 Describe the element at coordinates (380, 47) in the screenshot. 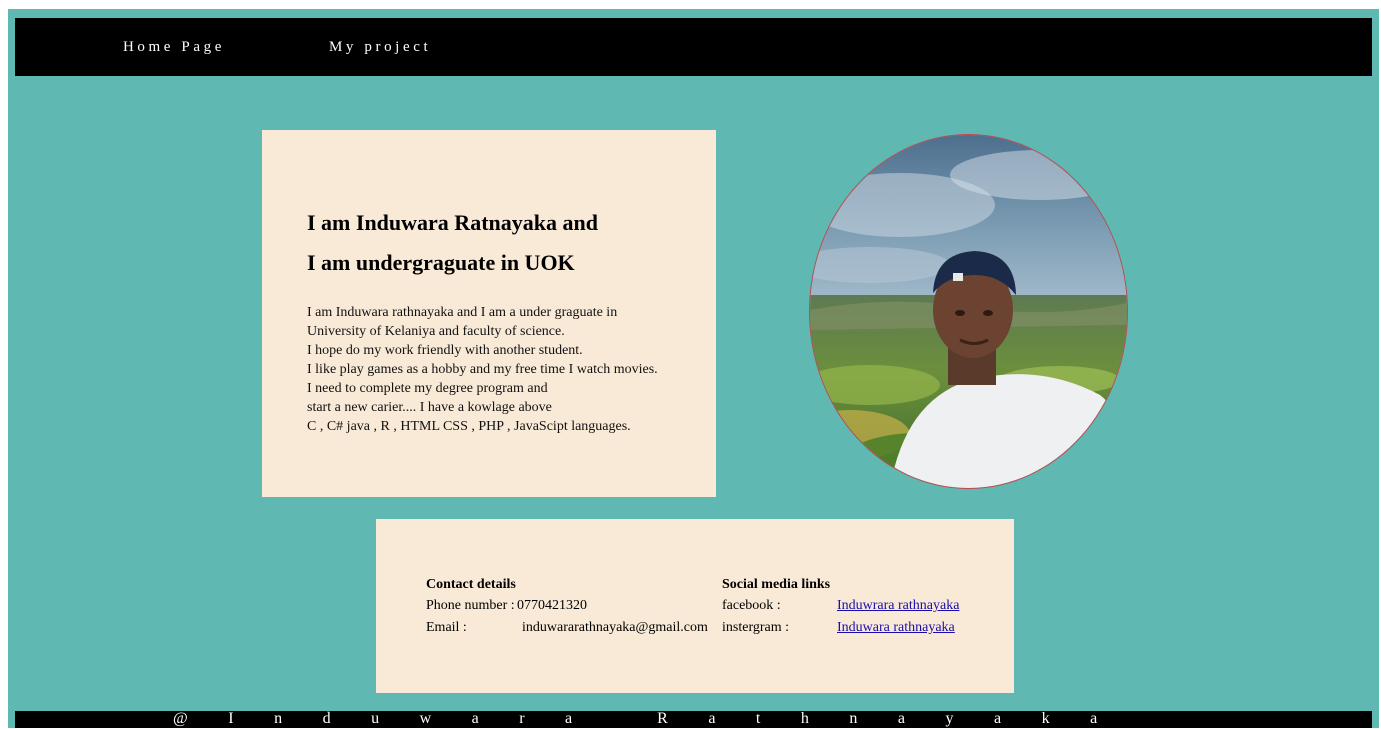

I see `nav-my-project-link: My project` at that location.